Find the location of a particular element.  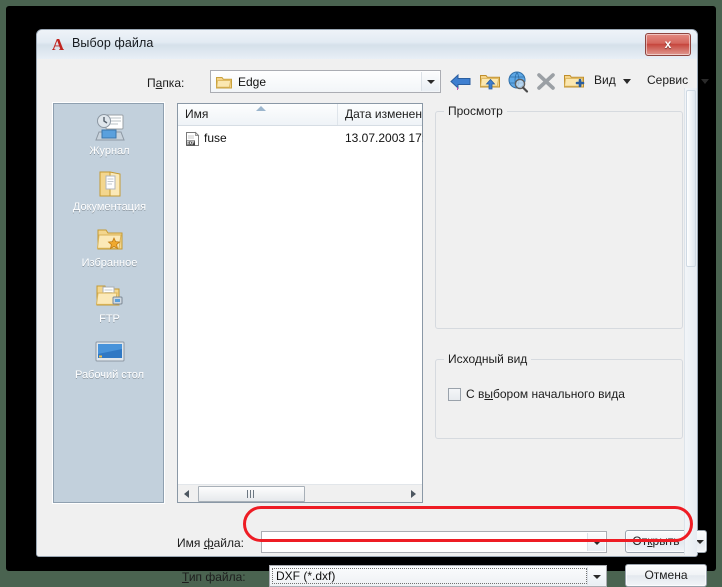

look-in-combobox: Edge is located at coordinates (325, 81).